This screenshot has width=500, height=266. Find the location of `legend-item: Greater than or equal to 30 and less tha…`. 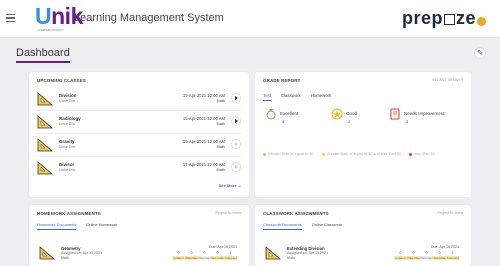

legend-item: Greater than or equal to 30 and less tha… is located at coordinates (361, 154).